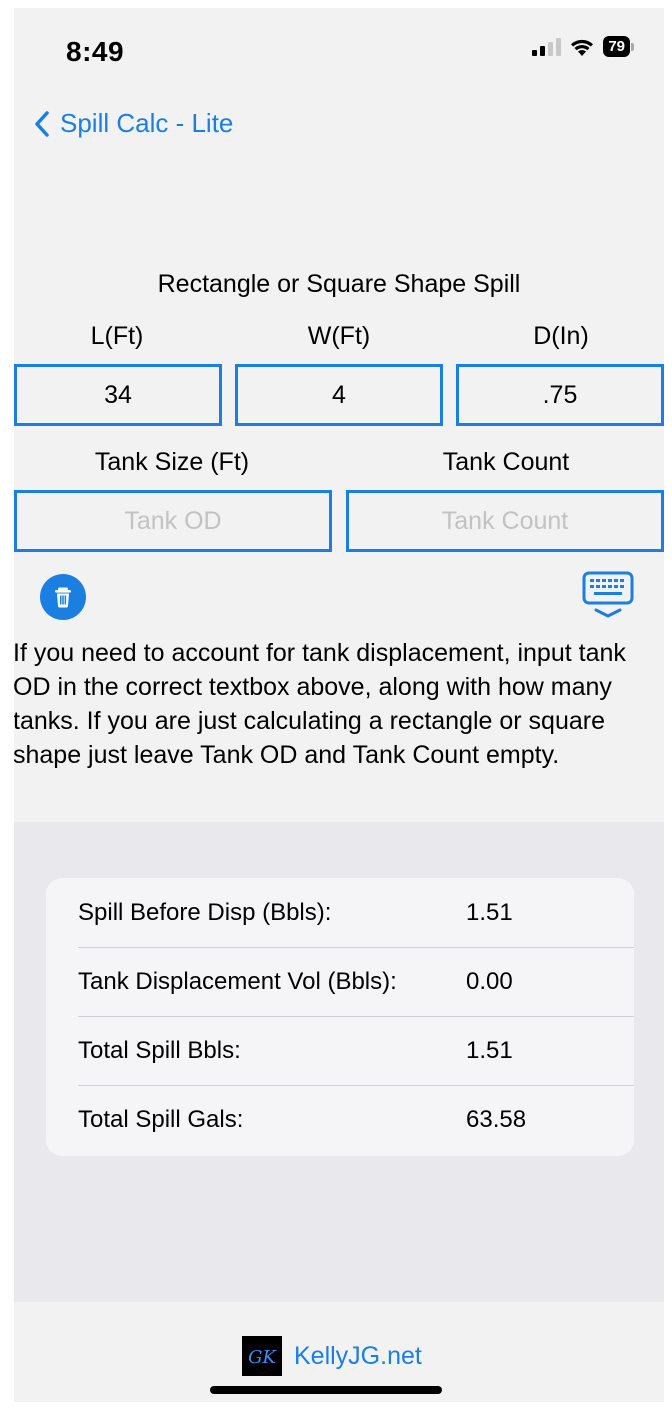 The image size is (672, 1408). I want to click on keyboard-button, so click(608, 595).